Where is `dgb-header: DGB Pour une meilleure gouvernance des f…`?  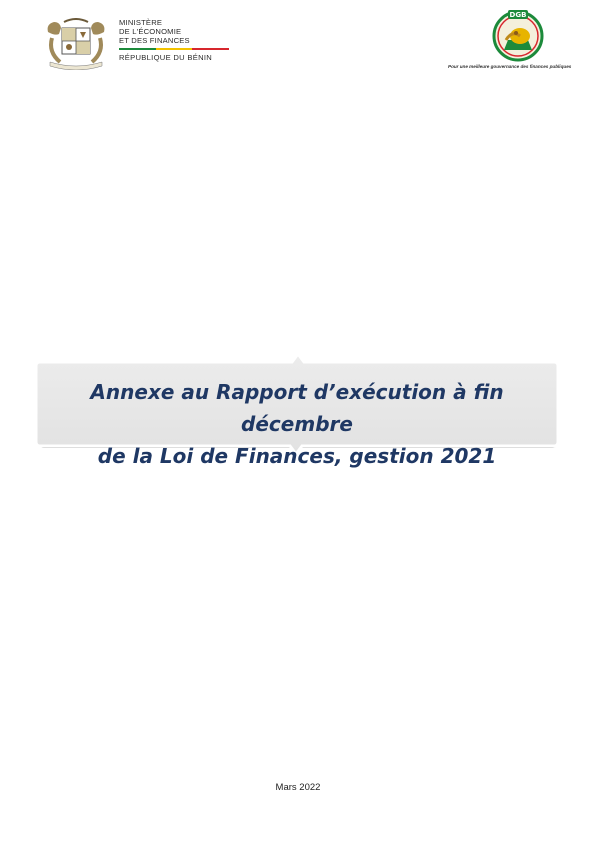 dgb-header: DGB Pour une meilleure gouvernance des f… is located at coordinates (518, 40).